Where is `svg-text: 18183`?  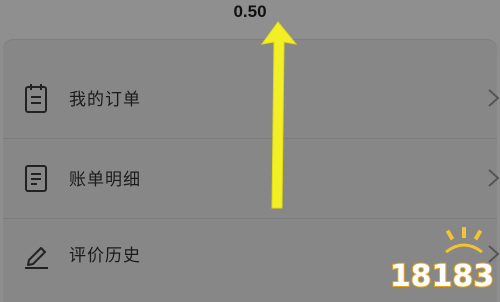
svg-text: 18183 is located at coordinates (442, 276).